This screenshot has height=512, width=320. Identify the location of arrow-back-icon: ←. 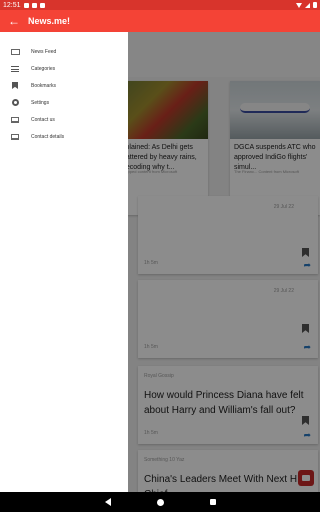
(14, 21).